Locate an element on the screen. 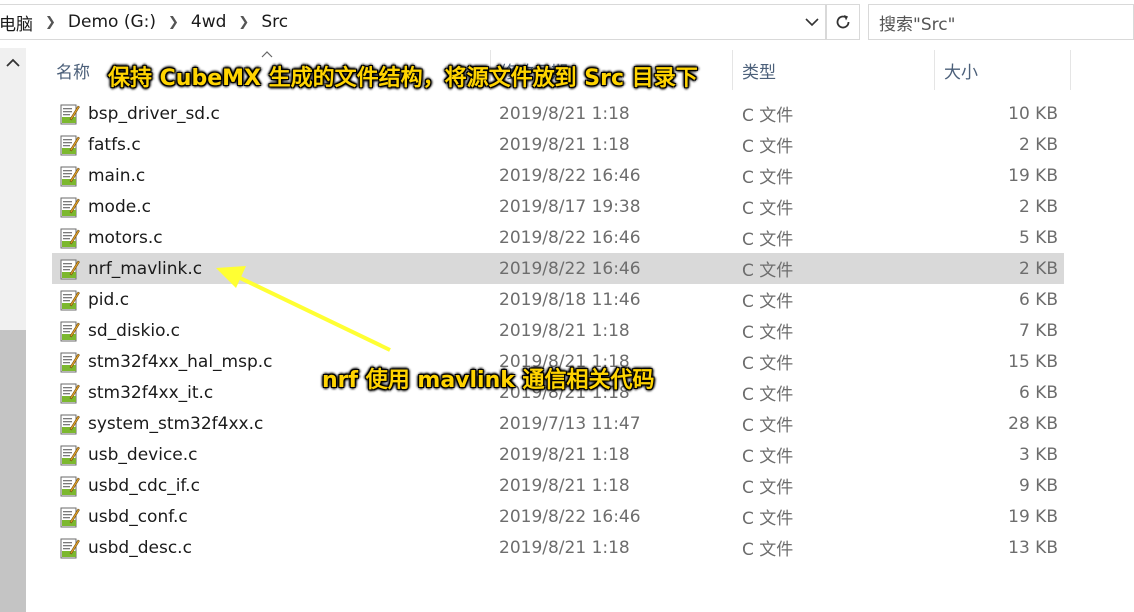  address-bar: 电脑 ❯ Demo (G:) ❯ 4wd ❯ Src is located at coordinates (430, 22).